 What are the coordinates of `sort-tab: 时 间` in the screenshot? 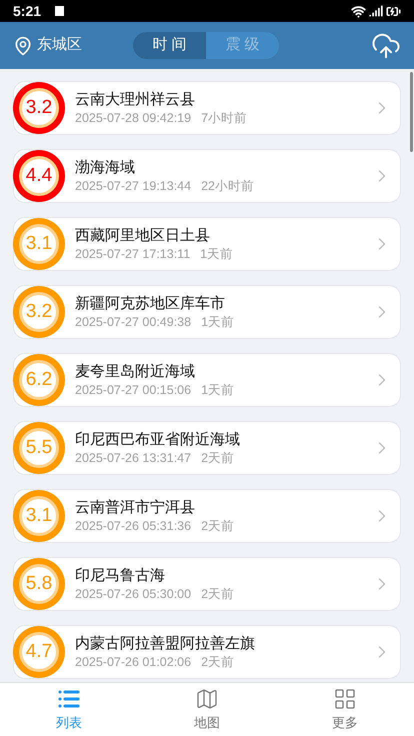 It's located at (169, 45).